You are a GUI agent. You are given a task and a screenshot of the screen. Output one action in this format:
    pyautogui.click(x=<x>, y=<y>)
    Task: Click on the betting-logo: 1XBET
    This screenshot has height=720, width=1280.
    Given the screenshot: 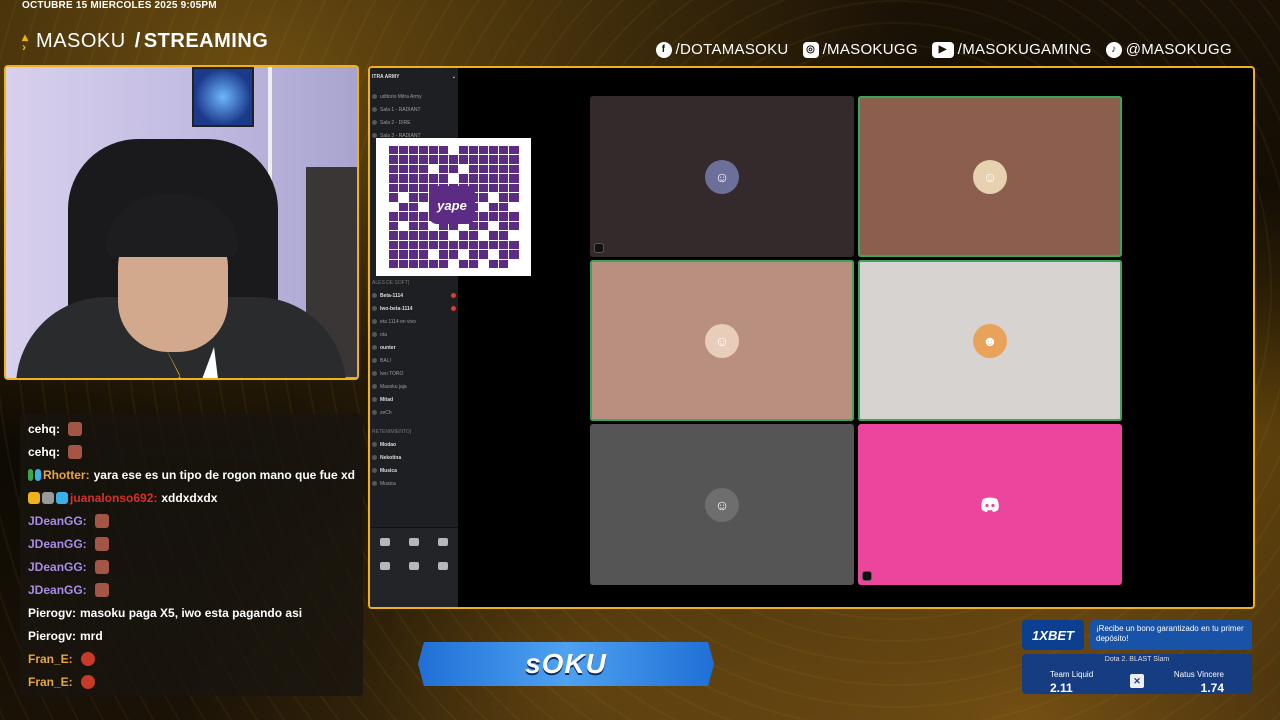 What is the action you would take?
    pyautogui.click(x=1053, y=635)
    